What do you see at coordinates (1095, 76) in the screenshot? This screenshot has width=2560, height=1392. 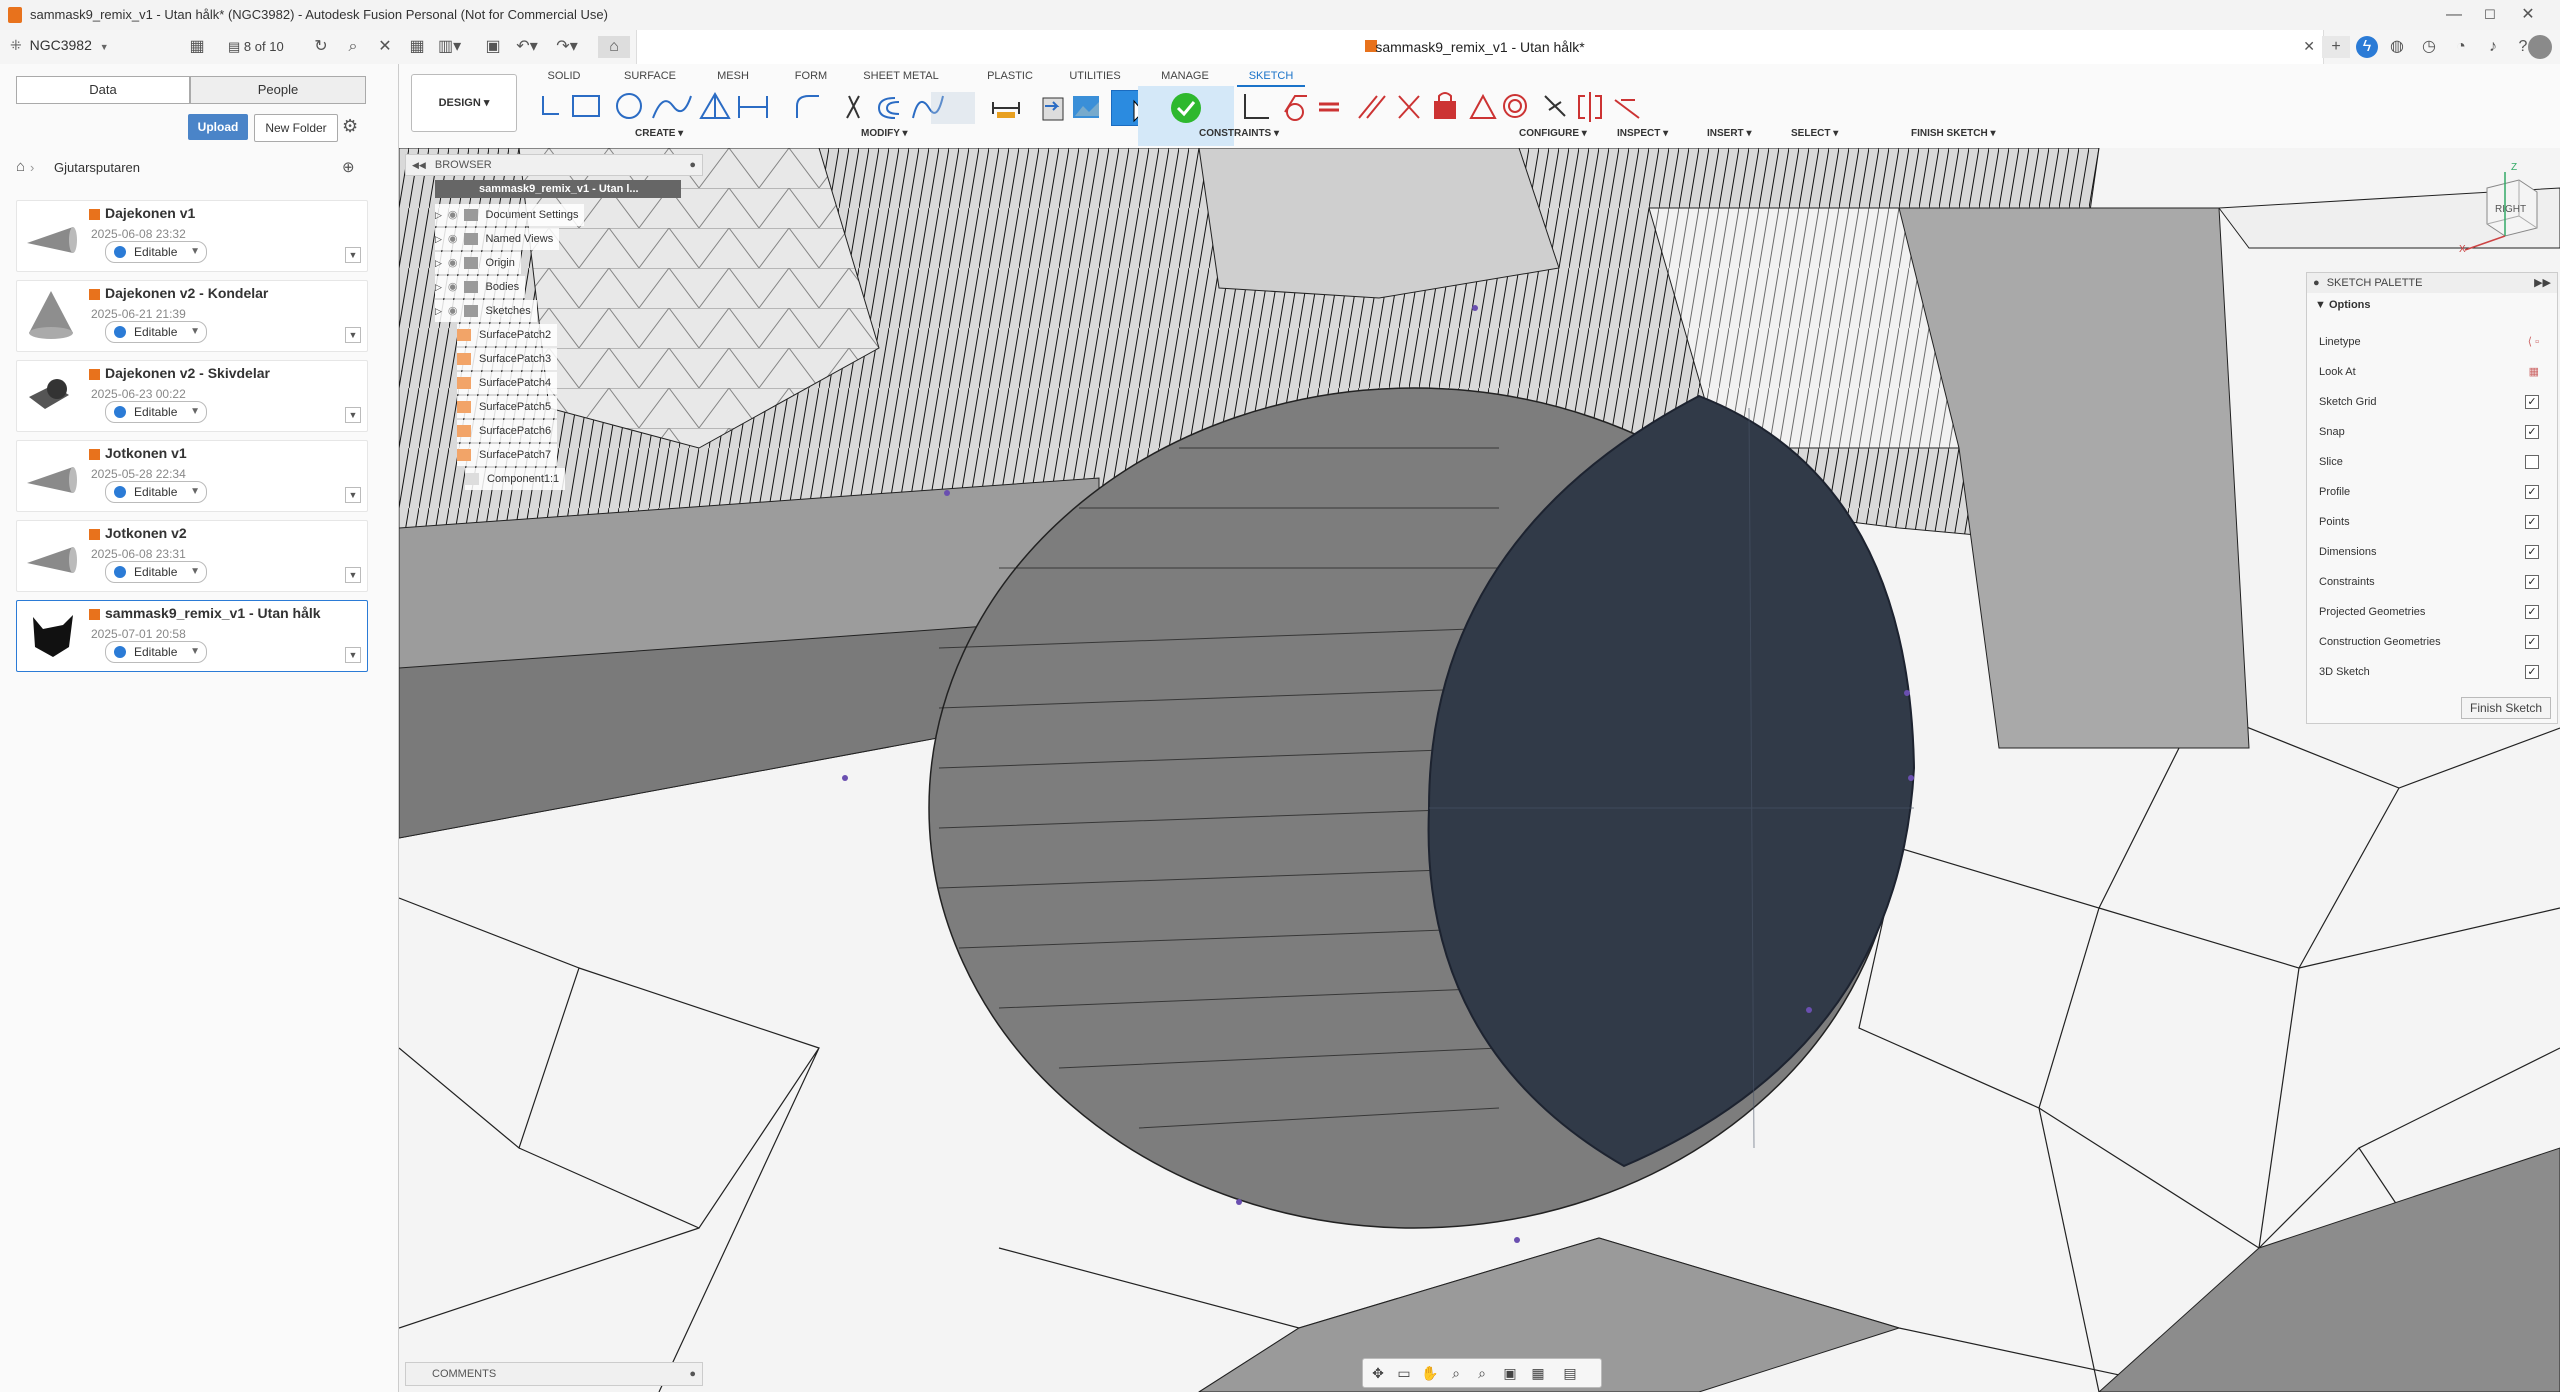 I see `tab-utilities: UTILITIES` at bounding box center [1095, 76].